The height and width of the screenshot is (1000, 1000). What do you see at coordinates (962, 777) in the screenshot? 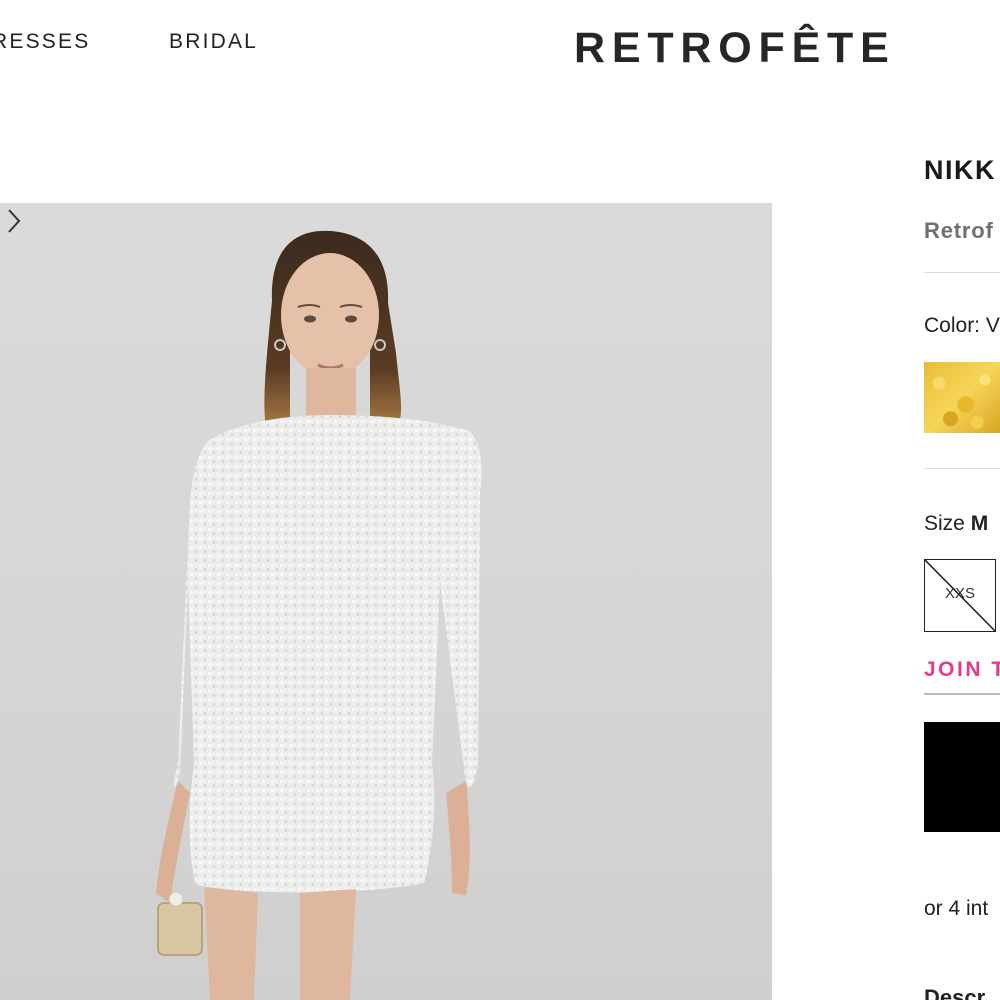
I see `add-to-bag-button` at bounding box center [962, 777].